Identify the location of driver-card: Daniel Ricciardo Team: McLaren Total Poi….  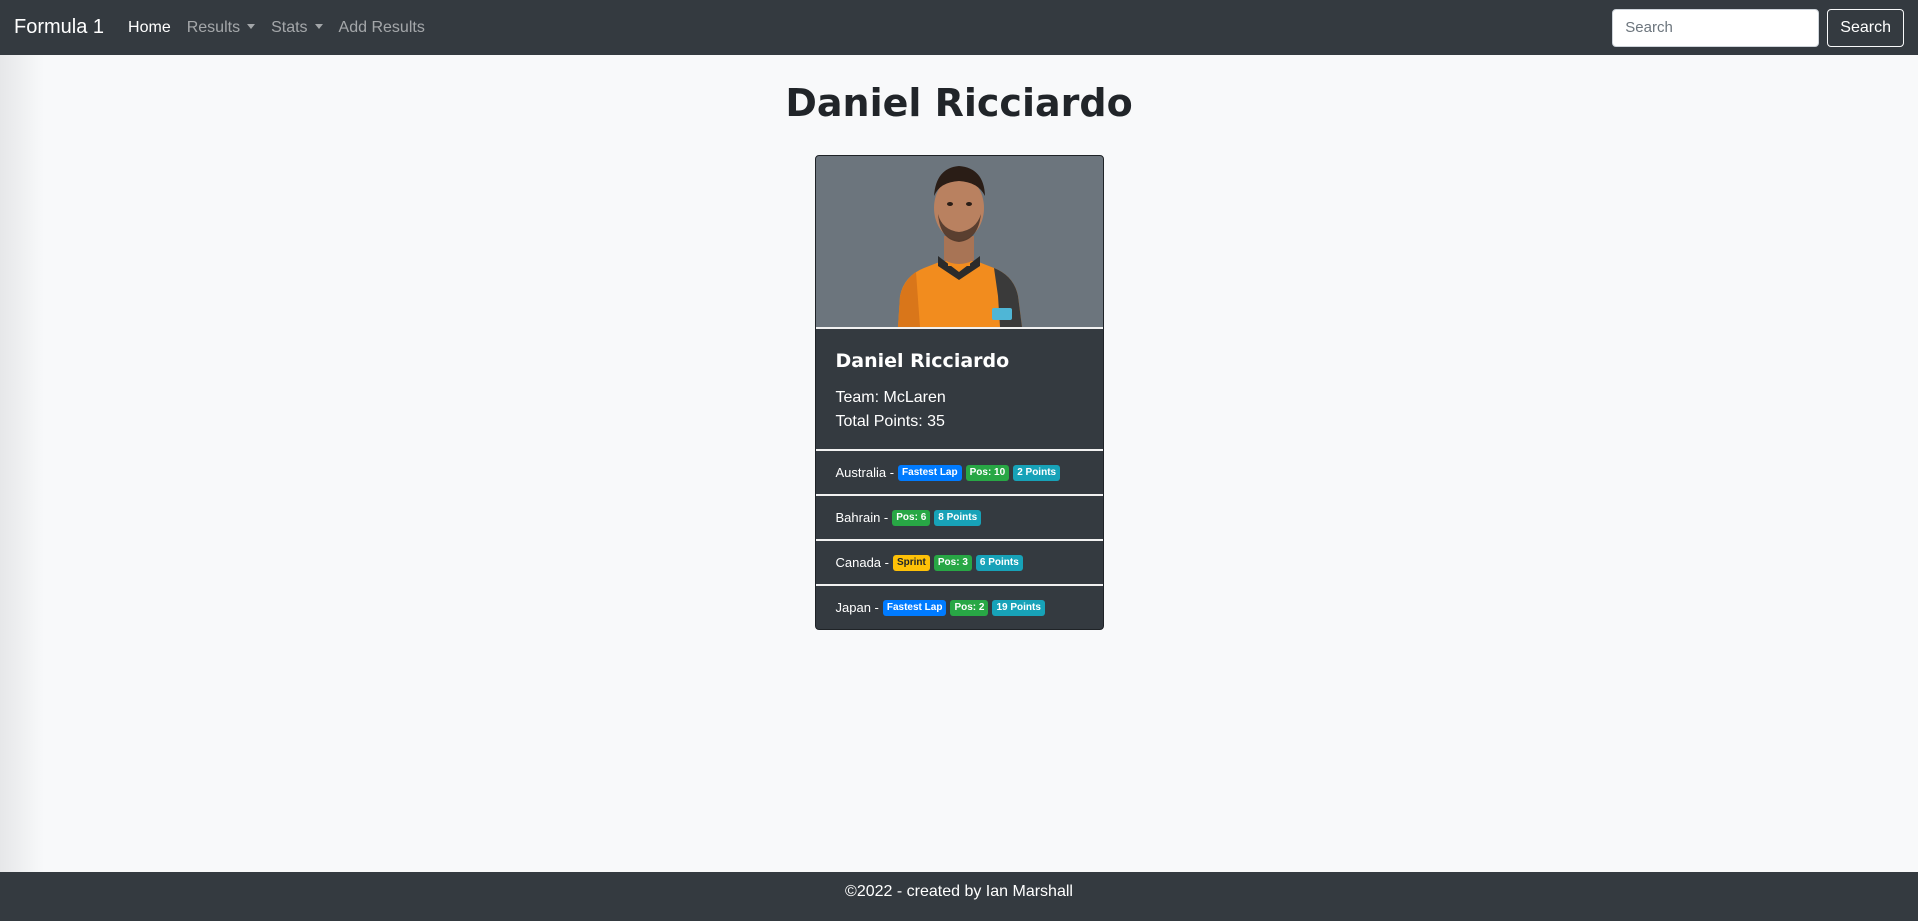
(959, 392).